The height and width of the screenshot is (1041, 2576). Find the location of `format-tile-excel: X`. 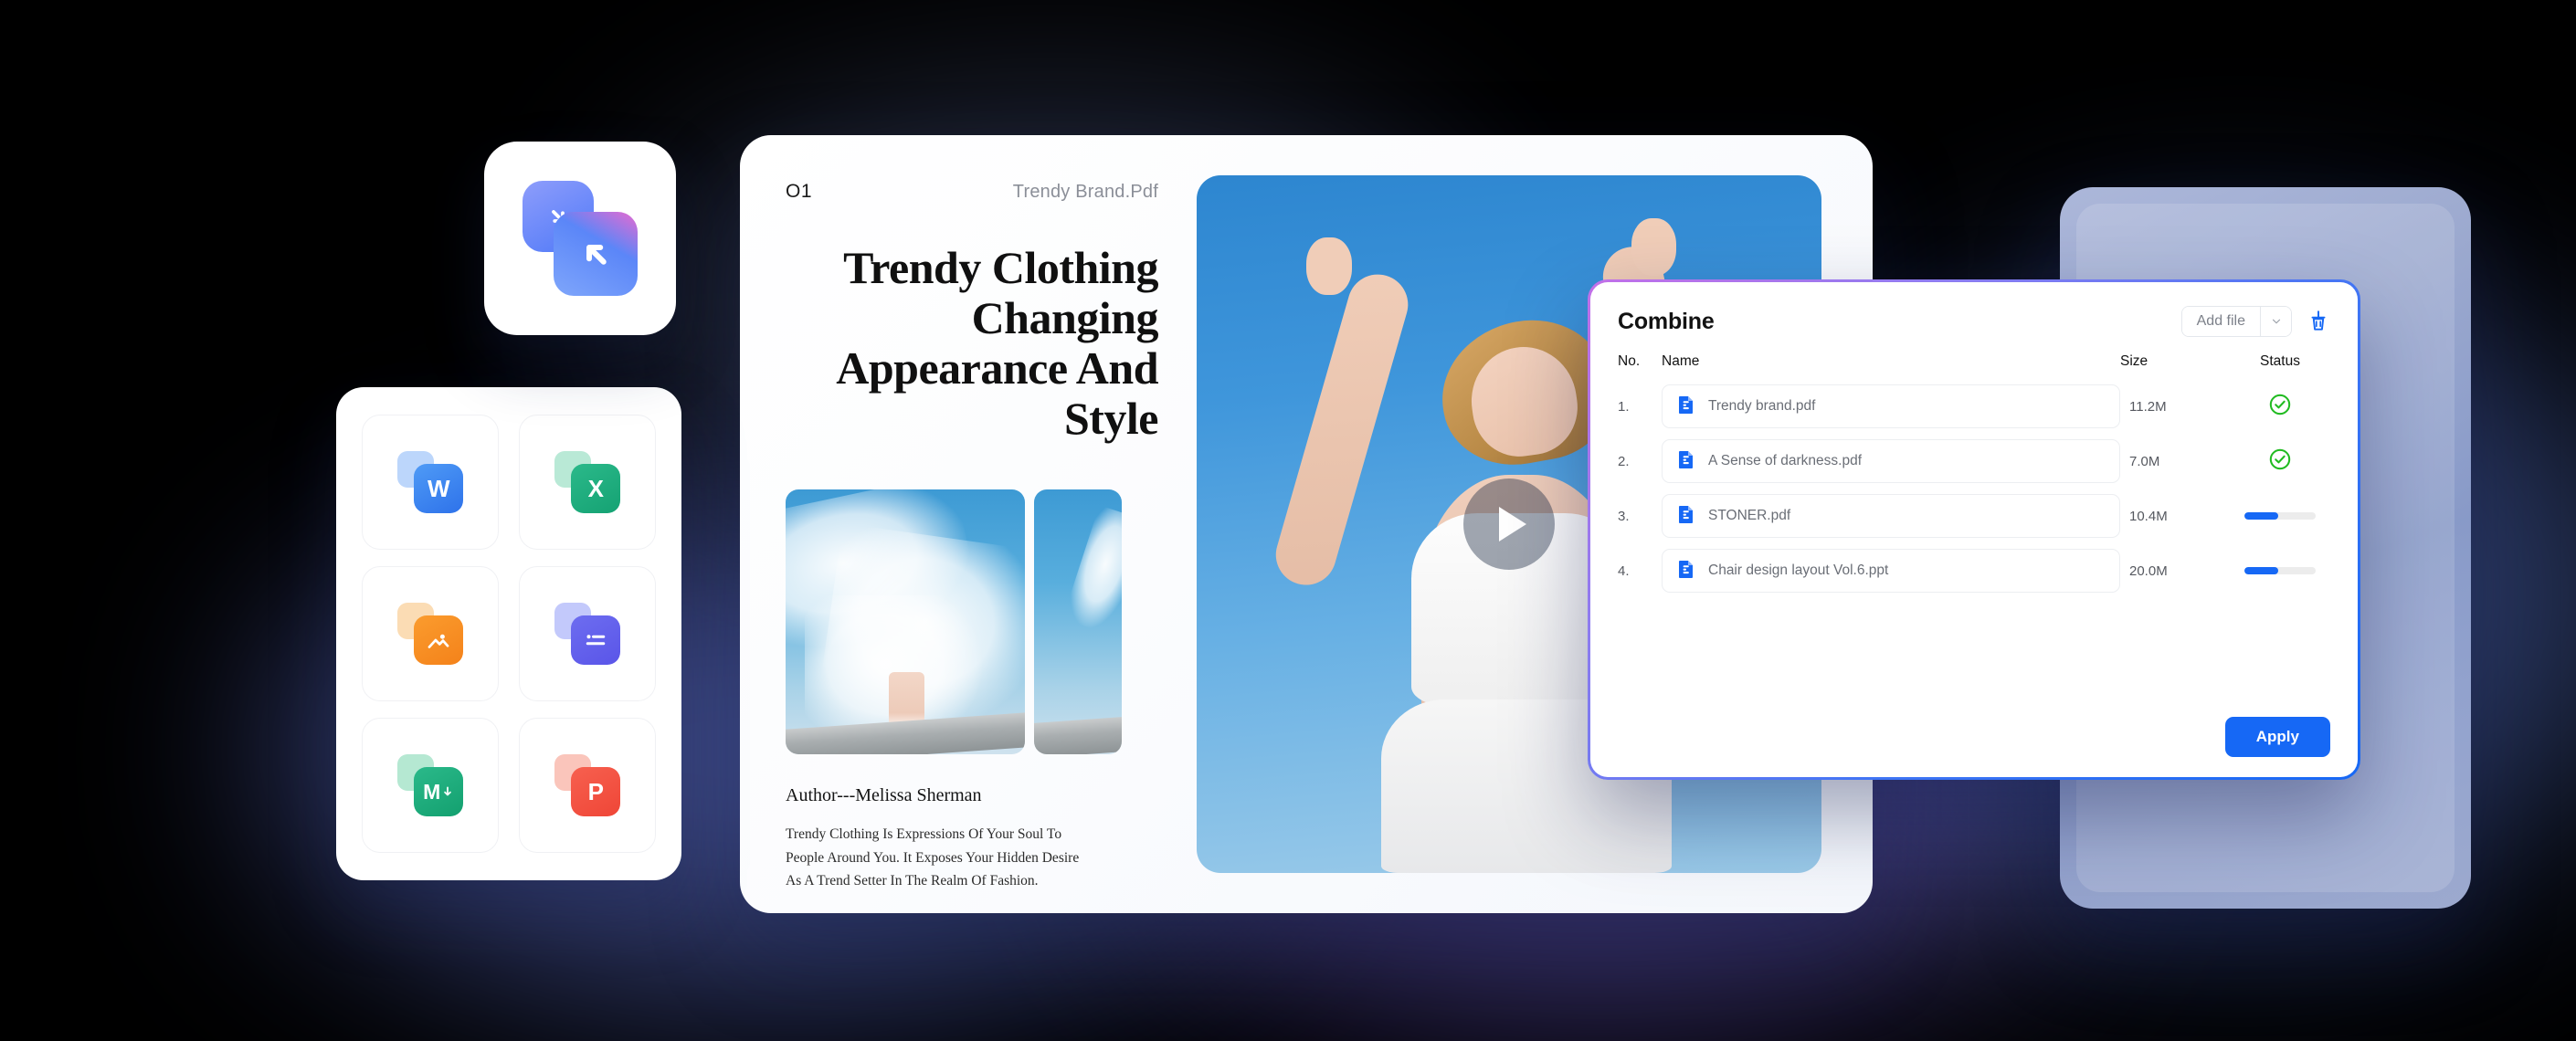

format-tile-excel: X is located at coordinates (587, 482).